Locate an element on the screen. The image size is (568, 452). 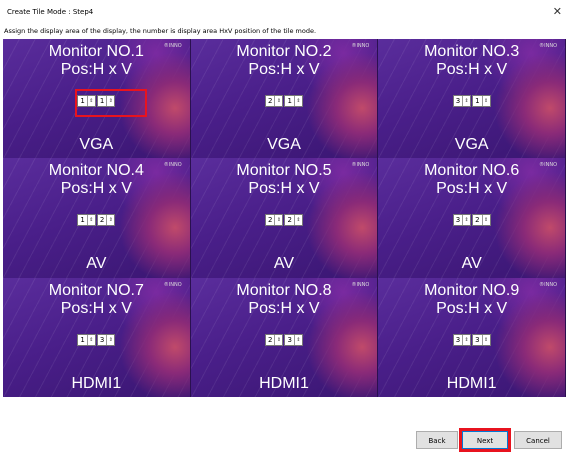
monitor-tile: ®INNO Monitor NO.6 Pos:H x V 3 ⇕ 2 ⇕ AV is located at coordinates (472, 218).